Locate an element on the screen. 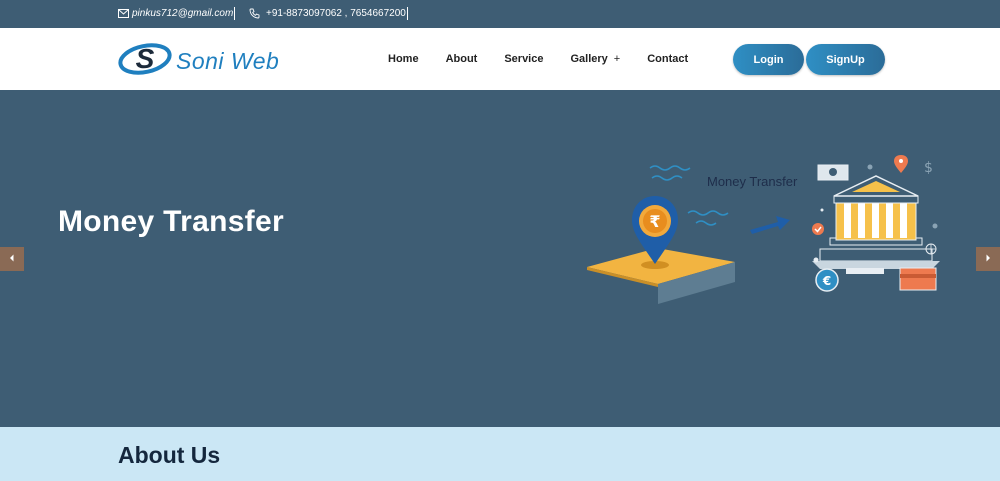  phone-contact: +91-8873097062 , 7654667200 is located at coordinates (327, 13).